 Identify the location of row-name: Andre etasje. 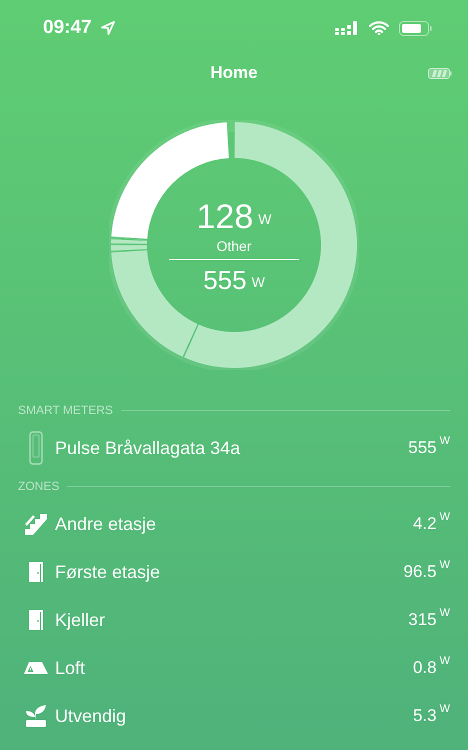
(105, 524).